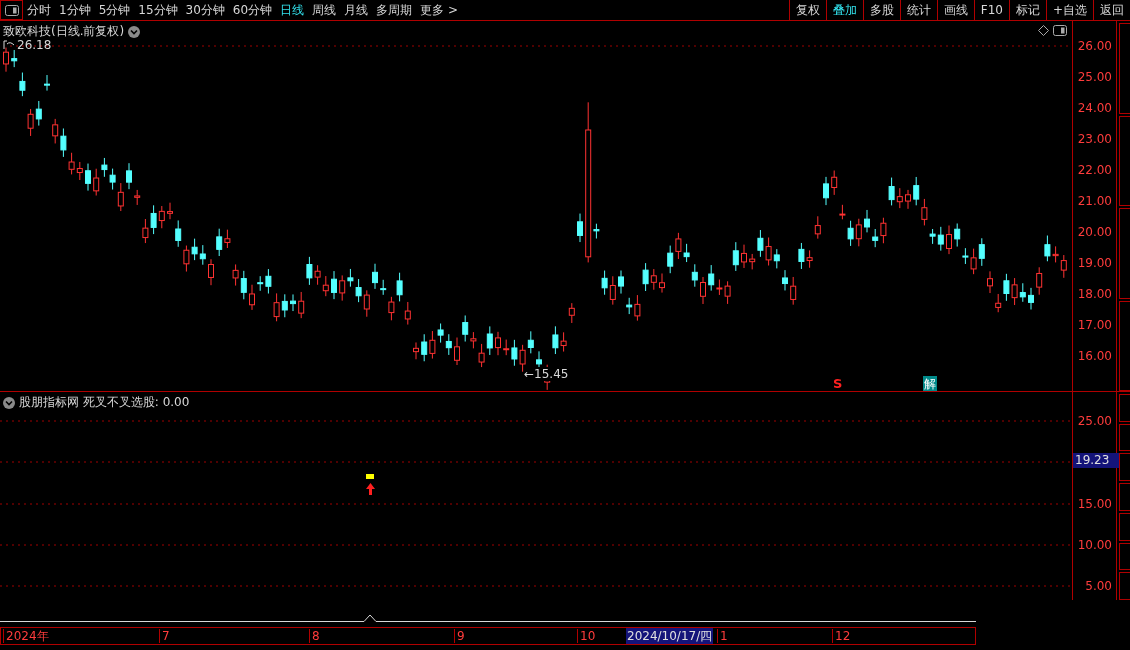 The width and height of the screenshot is (1130, 650). I want to click on sell-signal-mark: S, so click(838, 383).